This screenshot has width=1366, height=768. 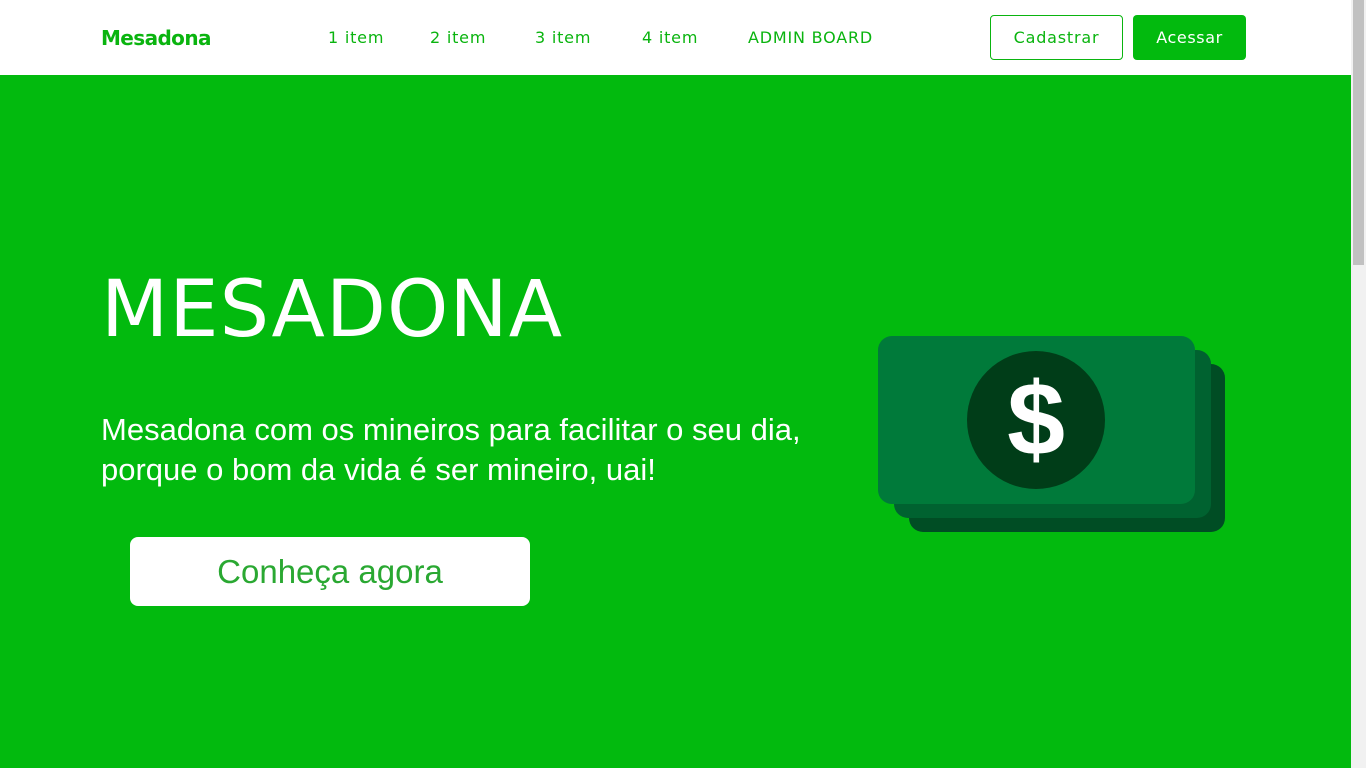 What do you see at coordinates (810, 37) in the screenshot?
I see `nav-item-admin-board: ADMIN BOARD` at bounding box center [810, 37].